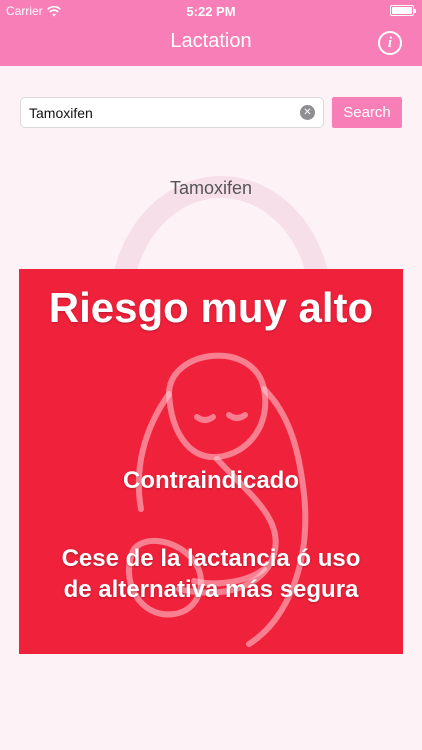  I want to click on battery-icon, so click(403, 10).